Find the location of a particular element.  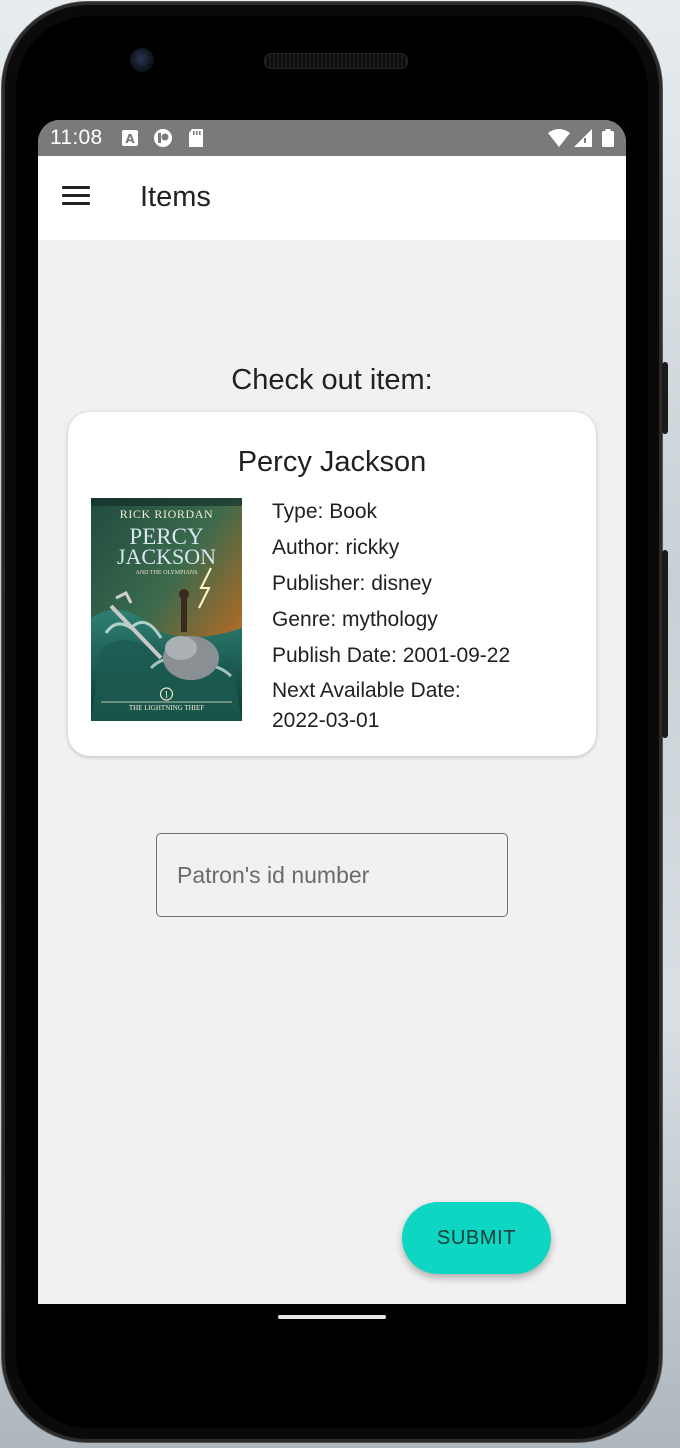

wifi-icon is located at coordinates (559, 138).